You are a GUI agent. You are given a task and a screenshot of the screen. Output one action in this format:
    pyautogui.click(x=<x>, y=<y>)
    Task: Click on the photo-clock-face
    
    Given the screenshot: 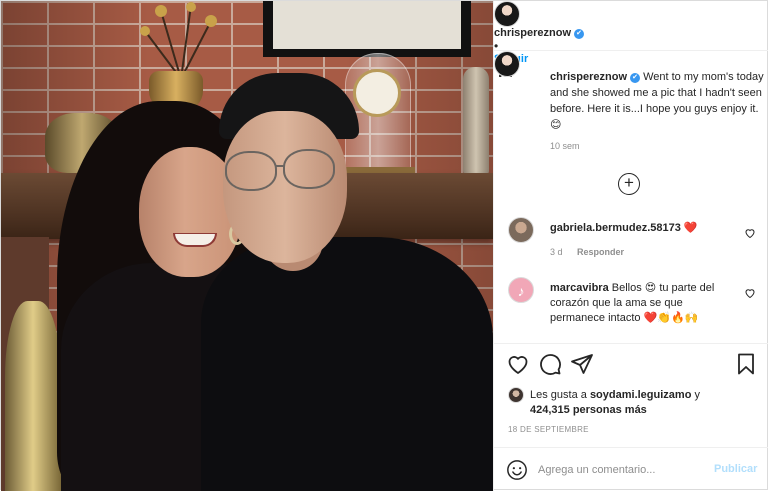 What is the action you would take?
    pyautogui.click(x=377, y=93)
    